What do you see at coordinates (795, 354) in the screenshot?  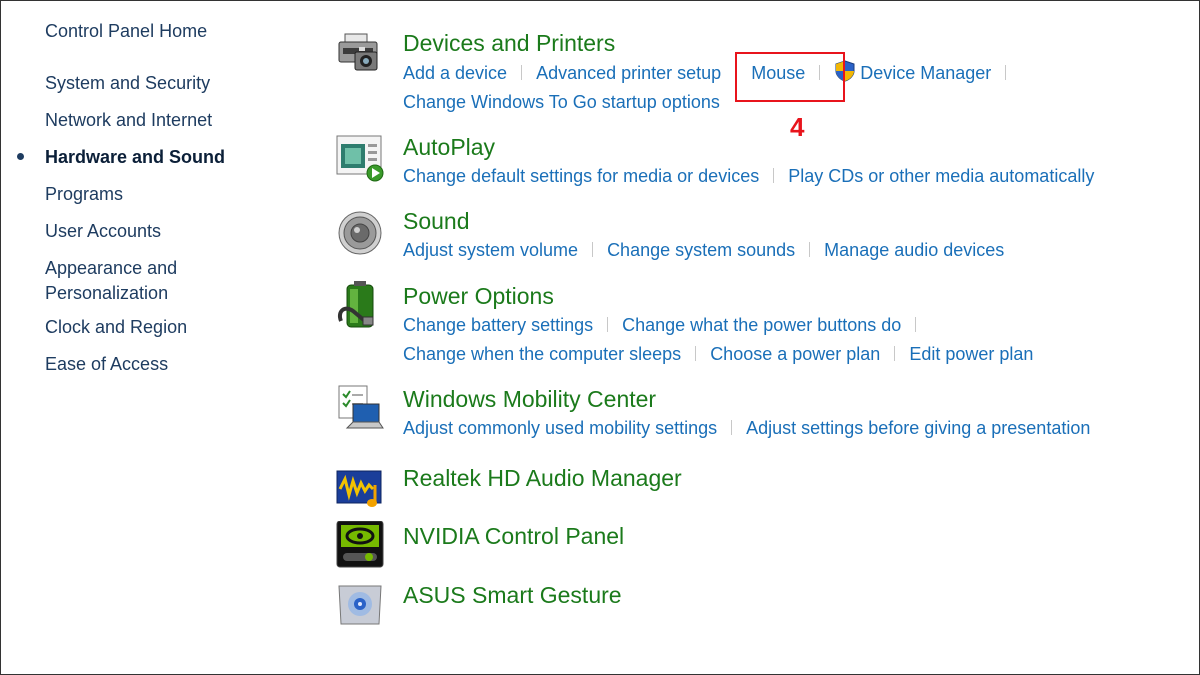 I see `choose-power-plan-link: Choose a power plan` at bounding box center [795, 354].